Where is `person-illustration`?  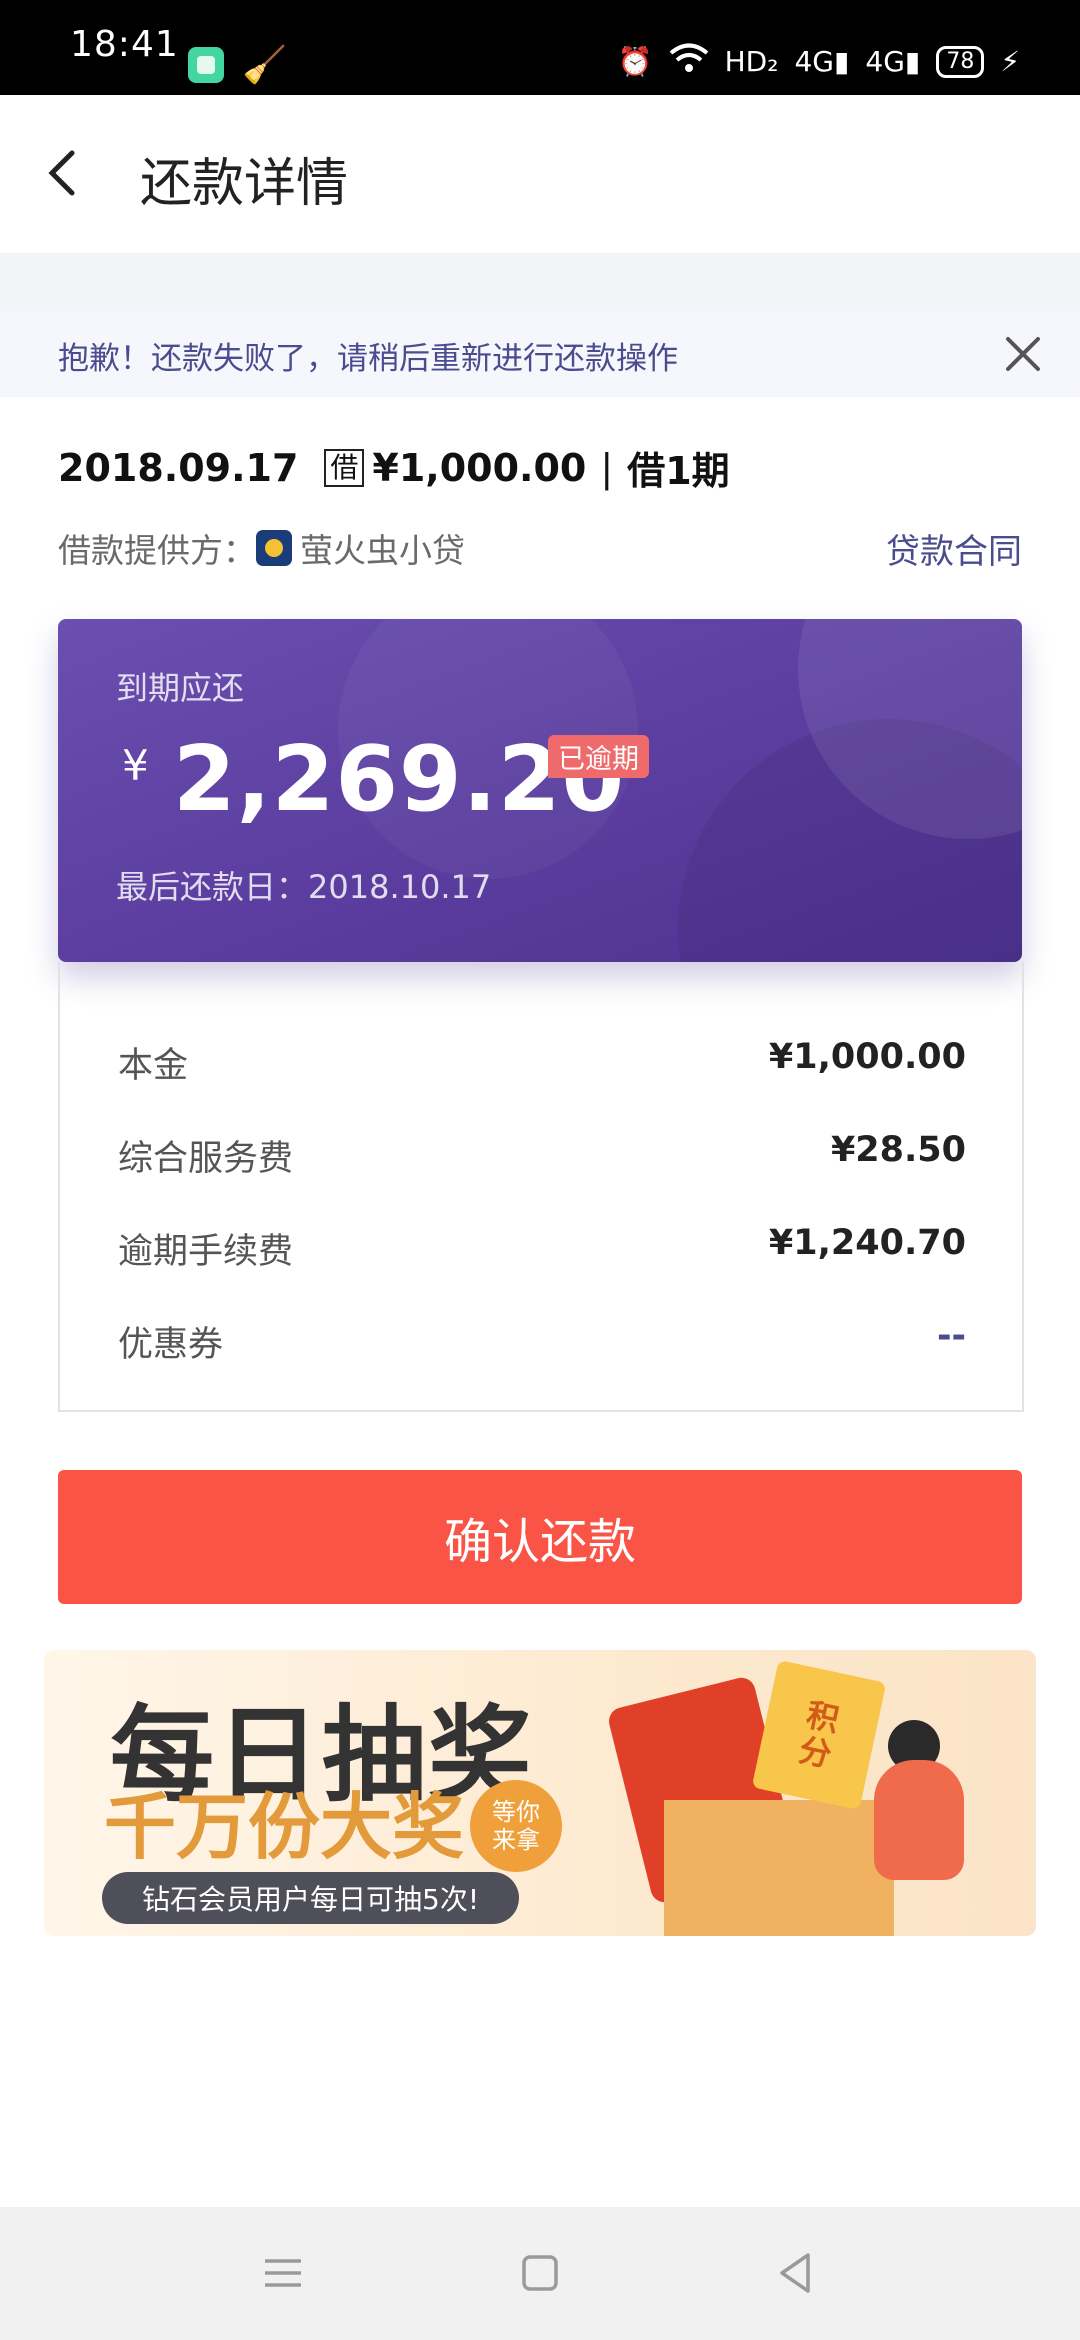
person-illustration is located at coordinates (919, 1820).